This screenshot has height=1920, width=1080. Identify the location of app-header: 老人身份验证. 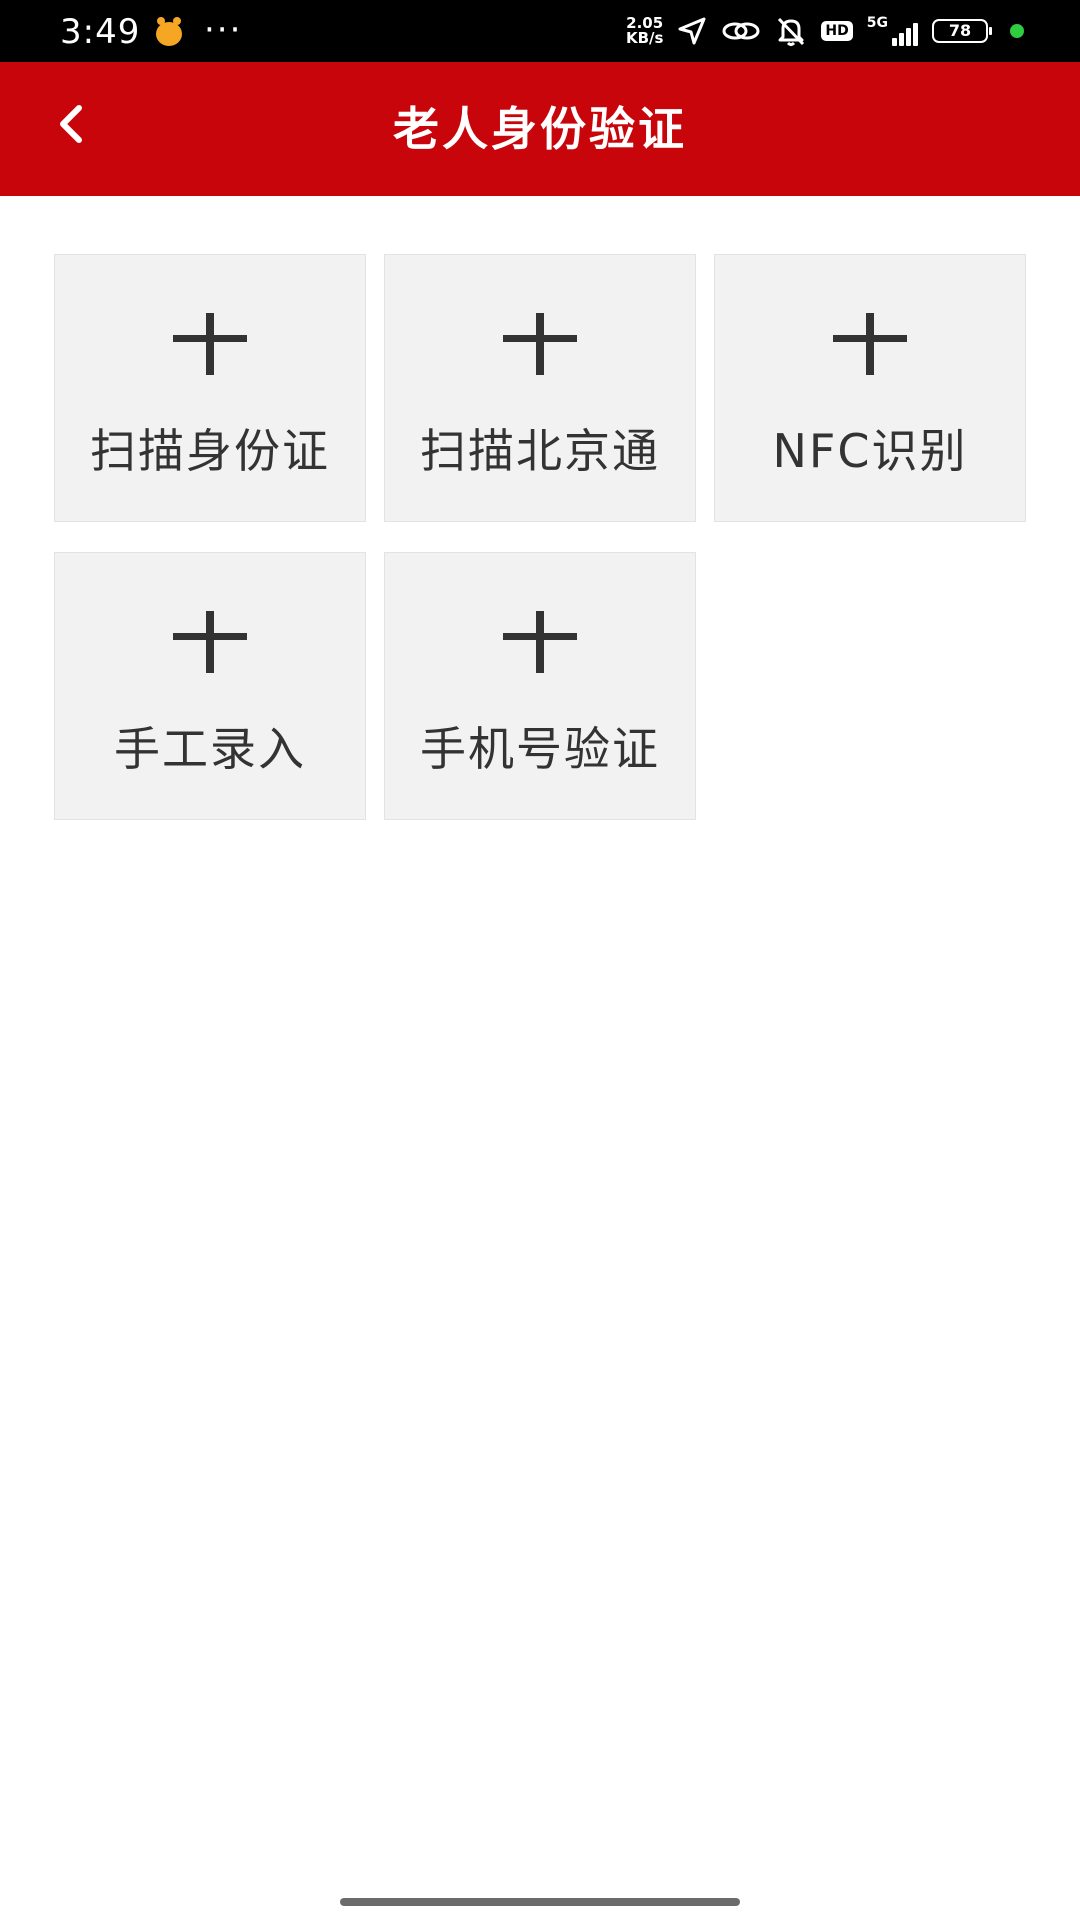
(540, 129).